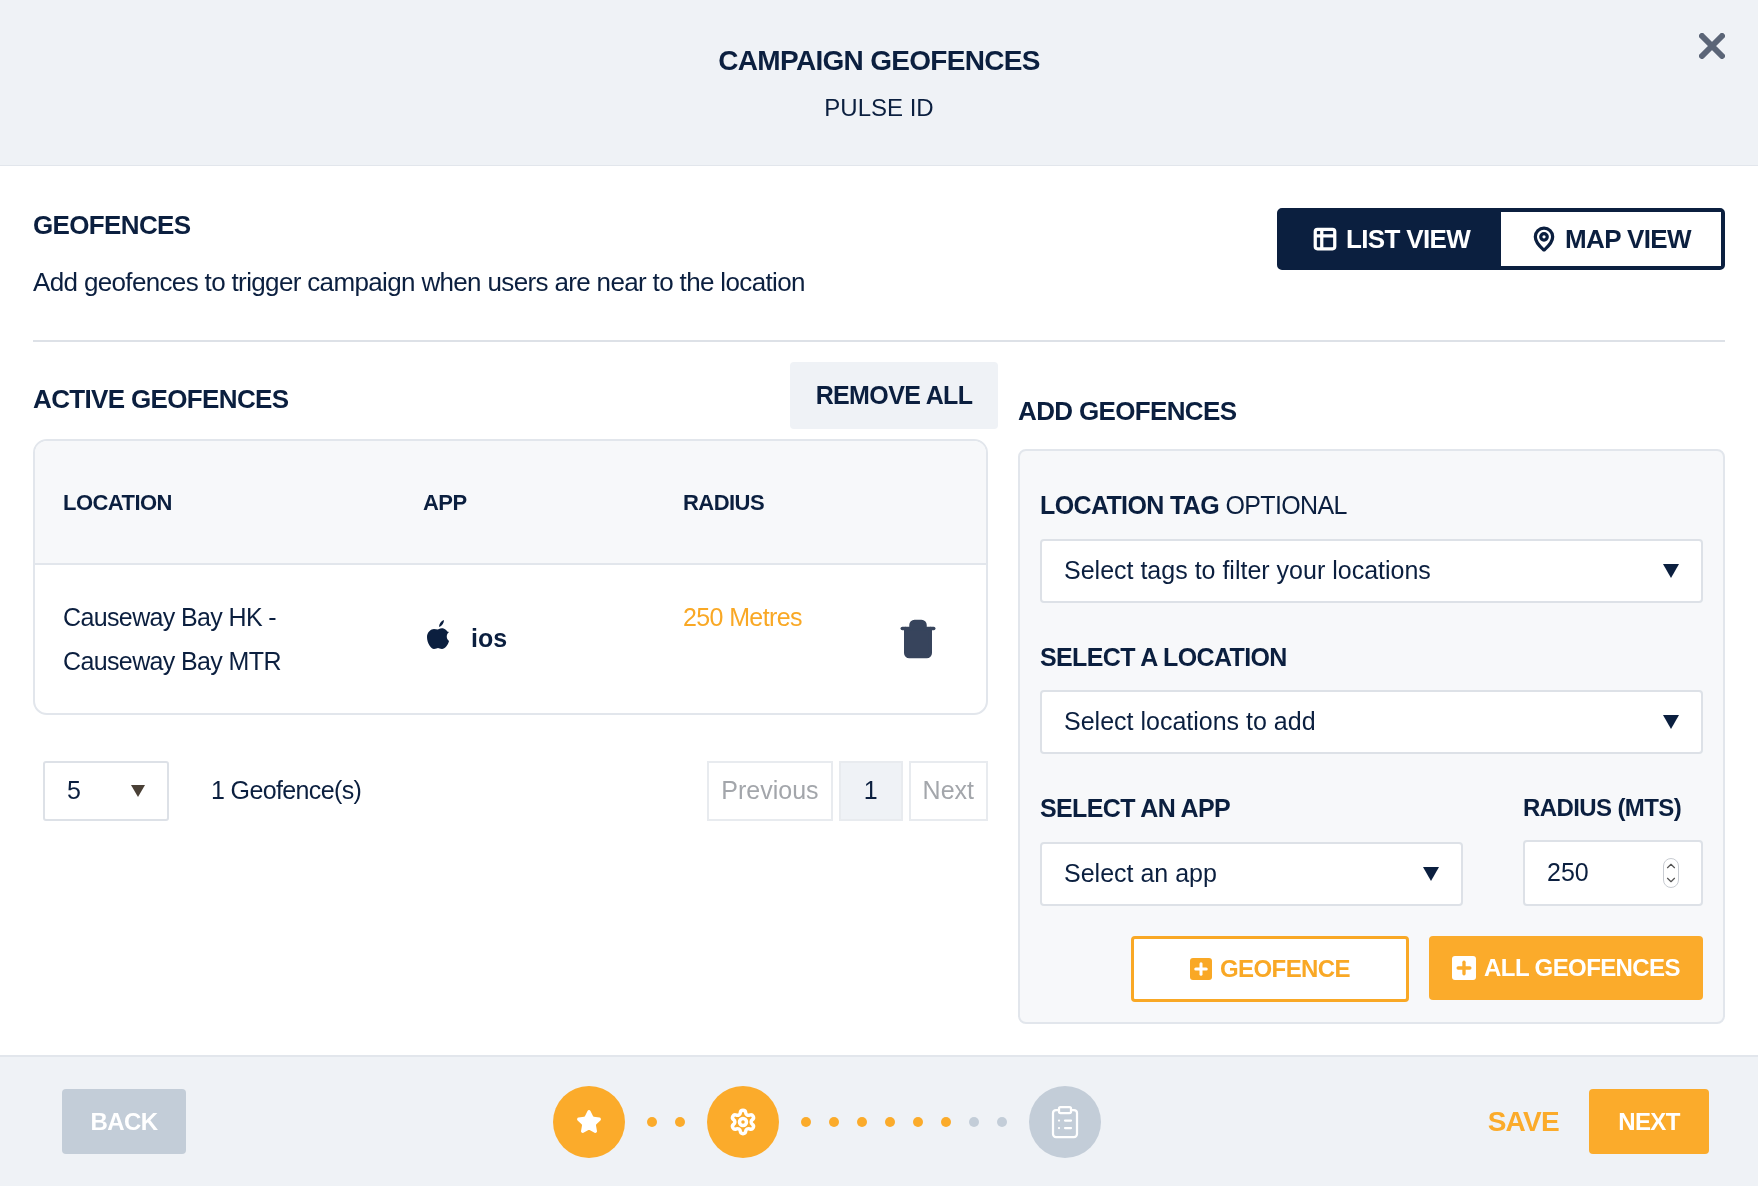  Describe the element at coordinates (161, 399) in the screenshot. I see `section-title: ACTIVE GEOFENCES` at that location.